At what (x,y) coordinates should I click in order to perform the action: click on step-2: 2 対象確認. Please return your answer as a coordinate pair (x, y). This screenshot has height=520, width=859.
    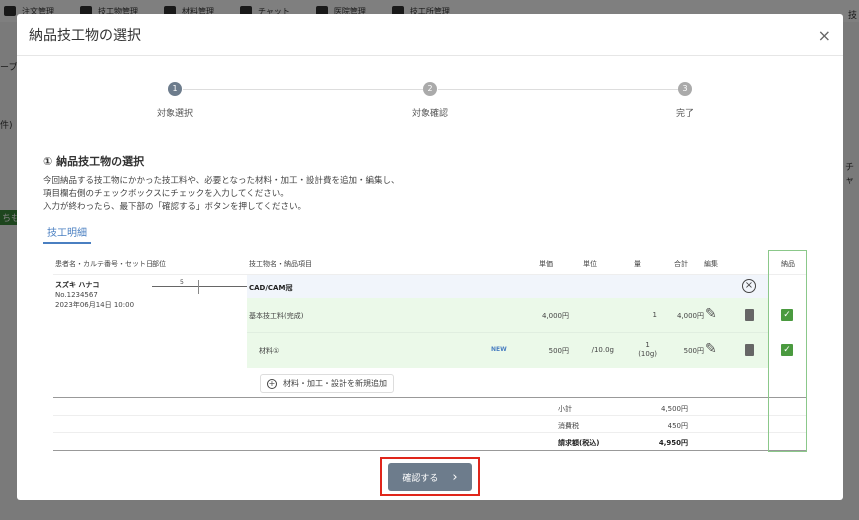
    Looking at the image, I should click on (429, 100).